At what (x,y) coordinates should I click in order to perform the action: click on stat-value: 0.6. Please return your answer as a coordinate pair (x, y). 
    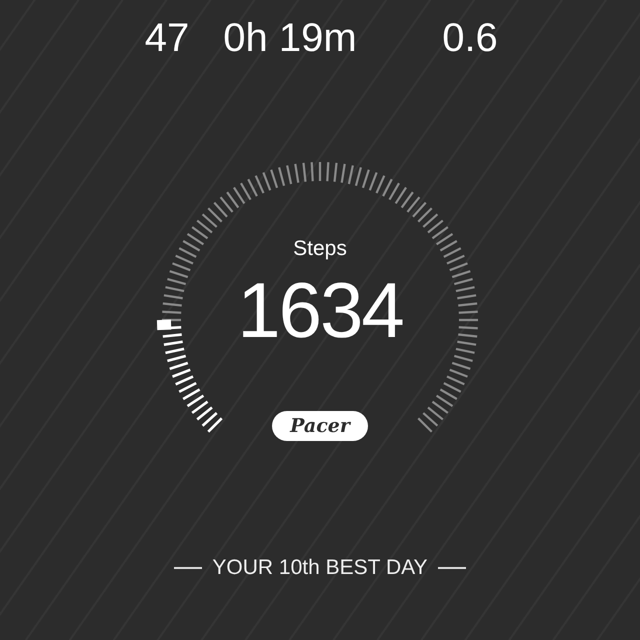
    Looking at the image, I should click on (470, 38).